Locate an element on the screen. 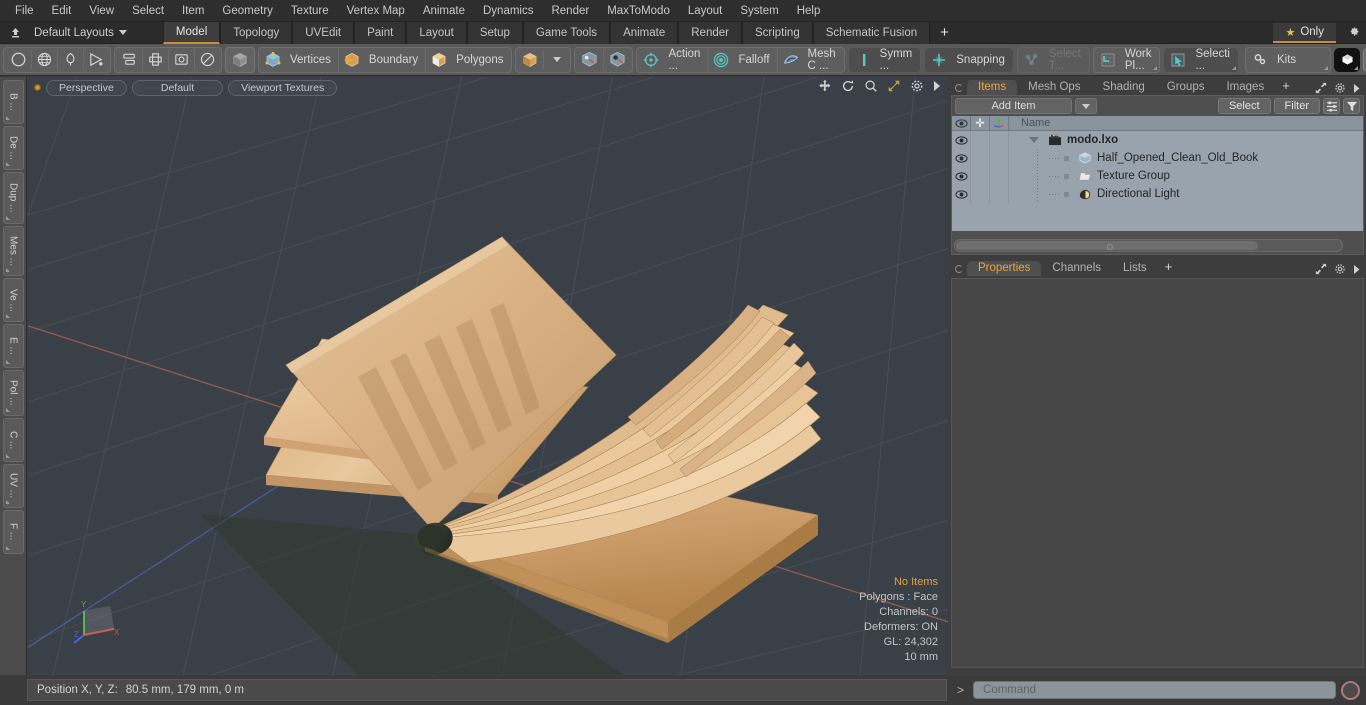 This screenshot has width=1366, height=705. items-horizontal-scrollbar is located at coordinates (1148, 245).